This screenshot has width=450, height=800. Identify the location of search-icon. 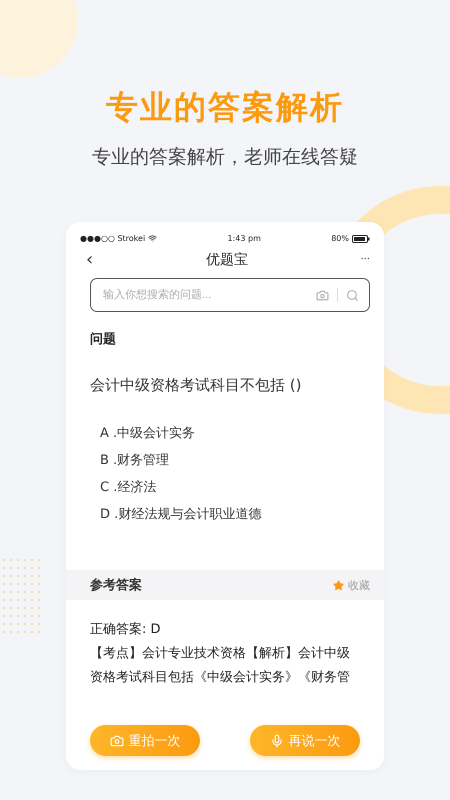
(352, 295).